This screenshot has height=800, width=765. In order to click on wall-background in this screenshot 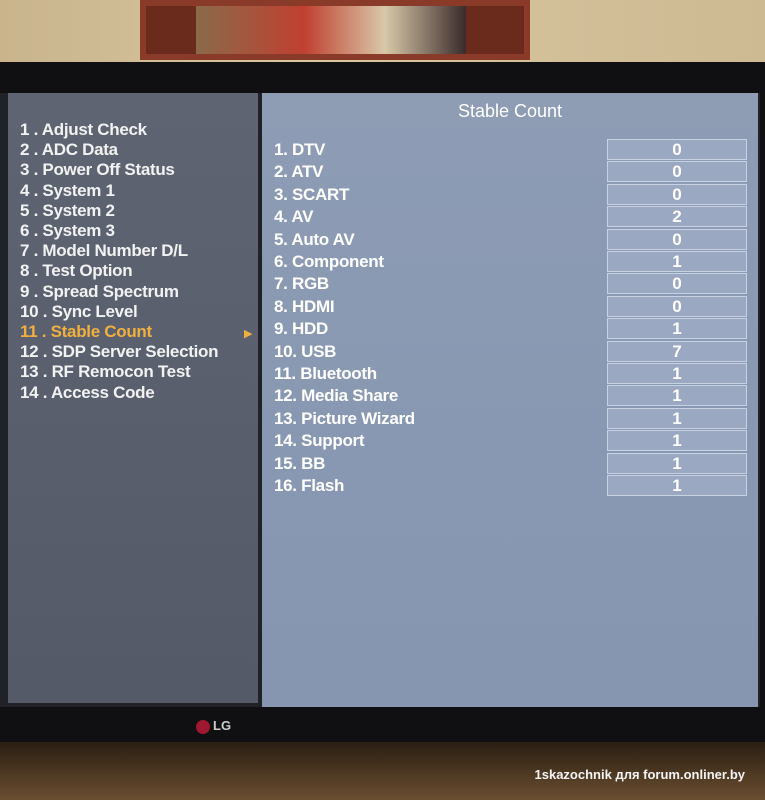, I will do `click(382, 35)`.